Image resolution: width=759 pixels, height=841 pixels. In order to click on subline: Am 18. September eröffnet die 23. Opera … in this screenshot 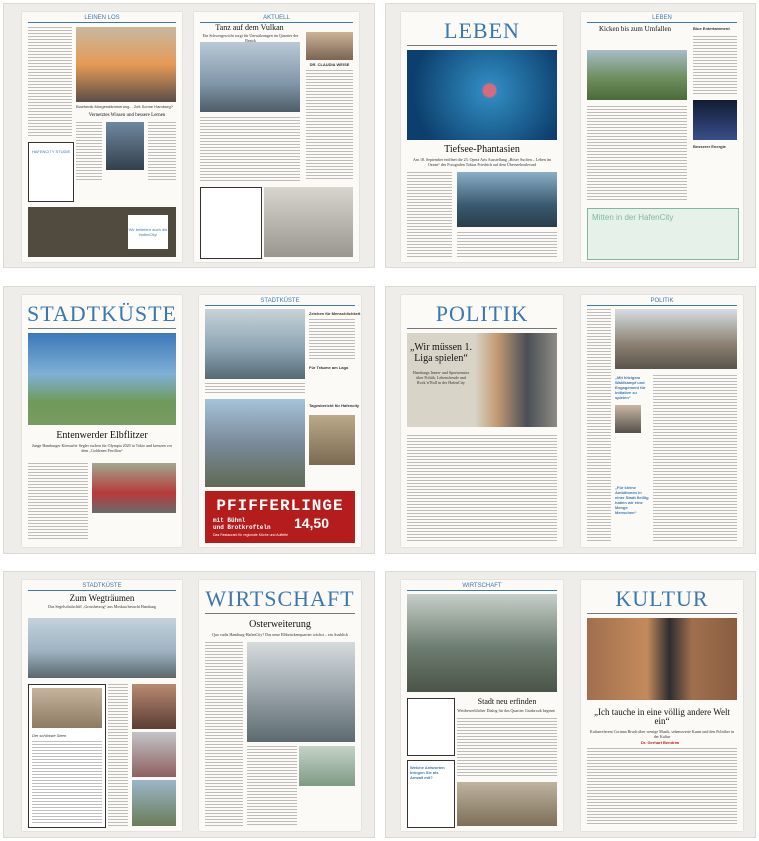, I will do `click(481, 162)`.